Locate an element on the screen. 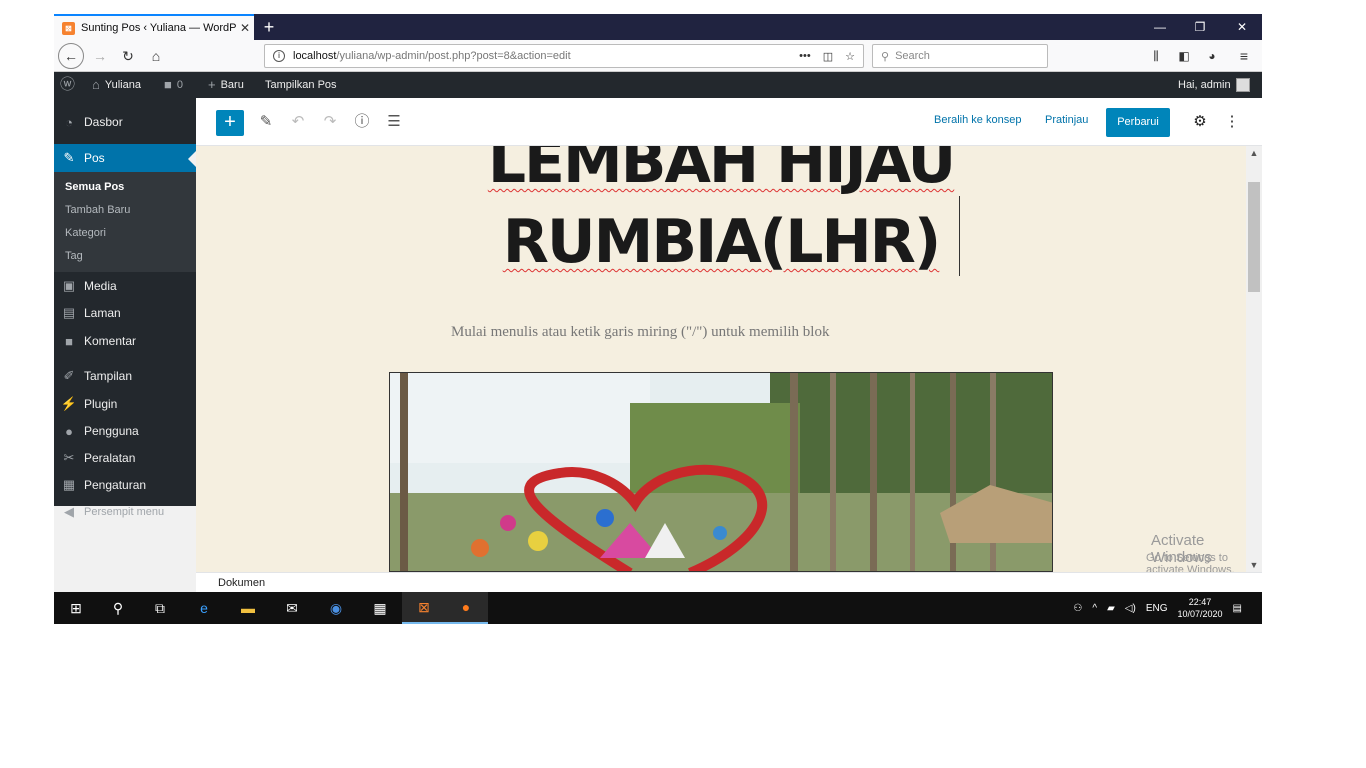 Image resolution: width=1366 pixels, height=768 pixels. submenu-tags: Tag is located at coordinates (74, 256).